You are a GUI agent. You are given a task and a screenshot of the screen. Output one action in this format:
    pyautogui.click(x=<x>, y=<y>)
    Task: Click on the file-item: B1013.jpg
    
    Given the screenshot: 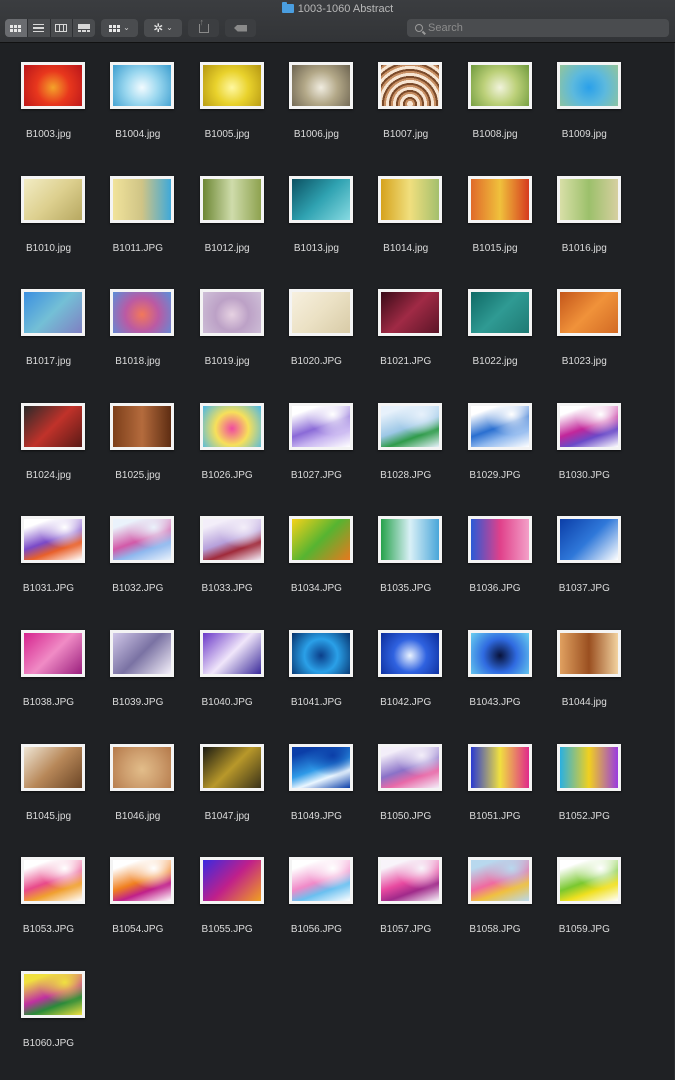 What is the action you would take?
    pyautogui.click(x=316, y=212)
    